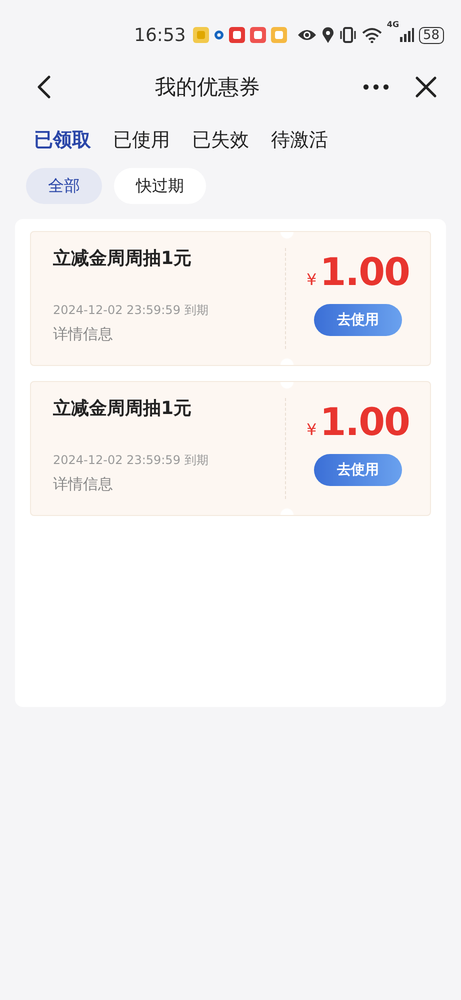  I want to click on network-label: 4G, so click(393, 24).